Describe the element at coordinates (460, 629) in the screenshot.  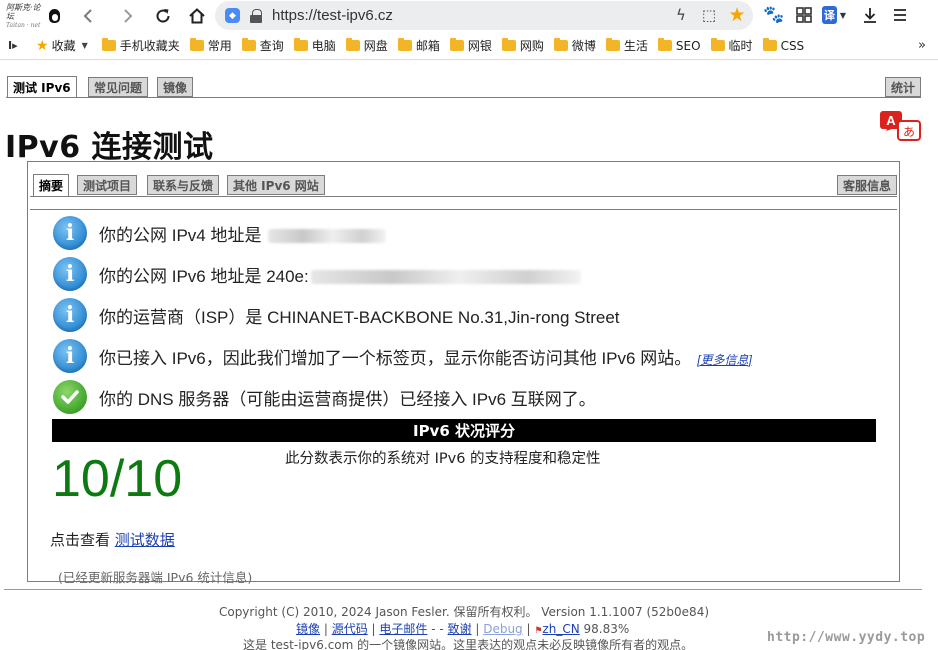
I see `footer-link-thanks: 致谢` at that location.